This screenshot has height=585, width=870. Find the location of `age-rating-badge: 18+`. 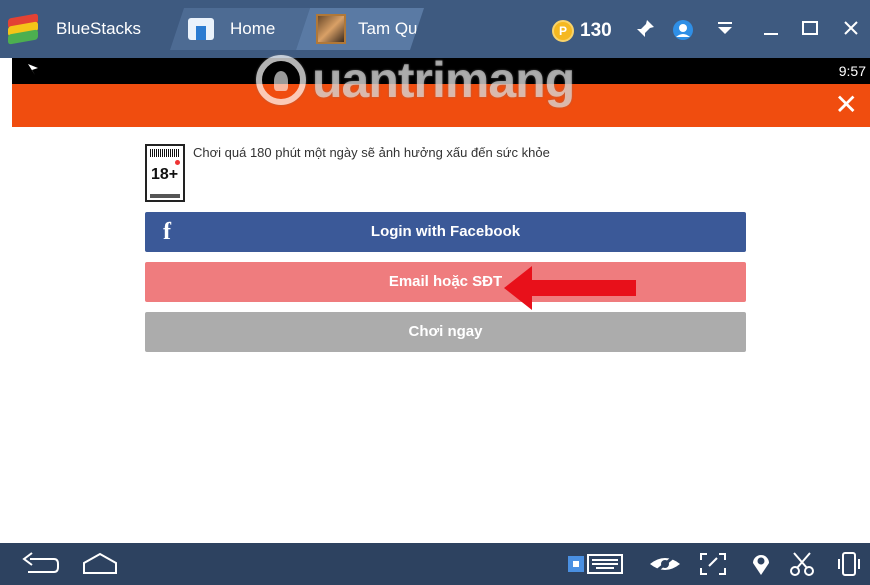

age-rating-badge: 18+ is located at coordinates (165, 173).